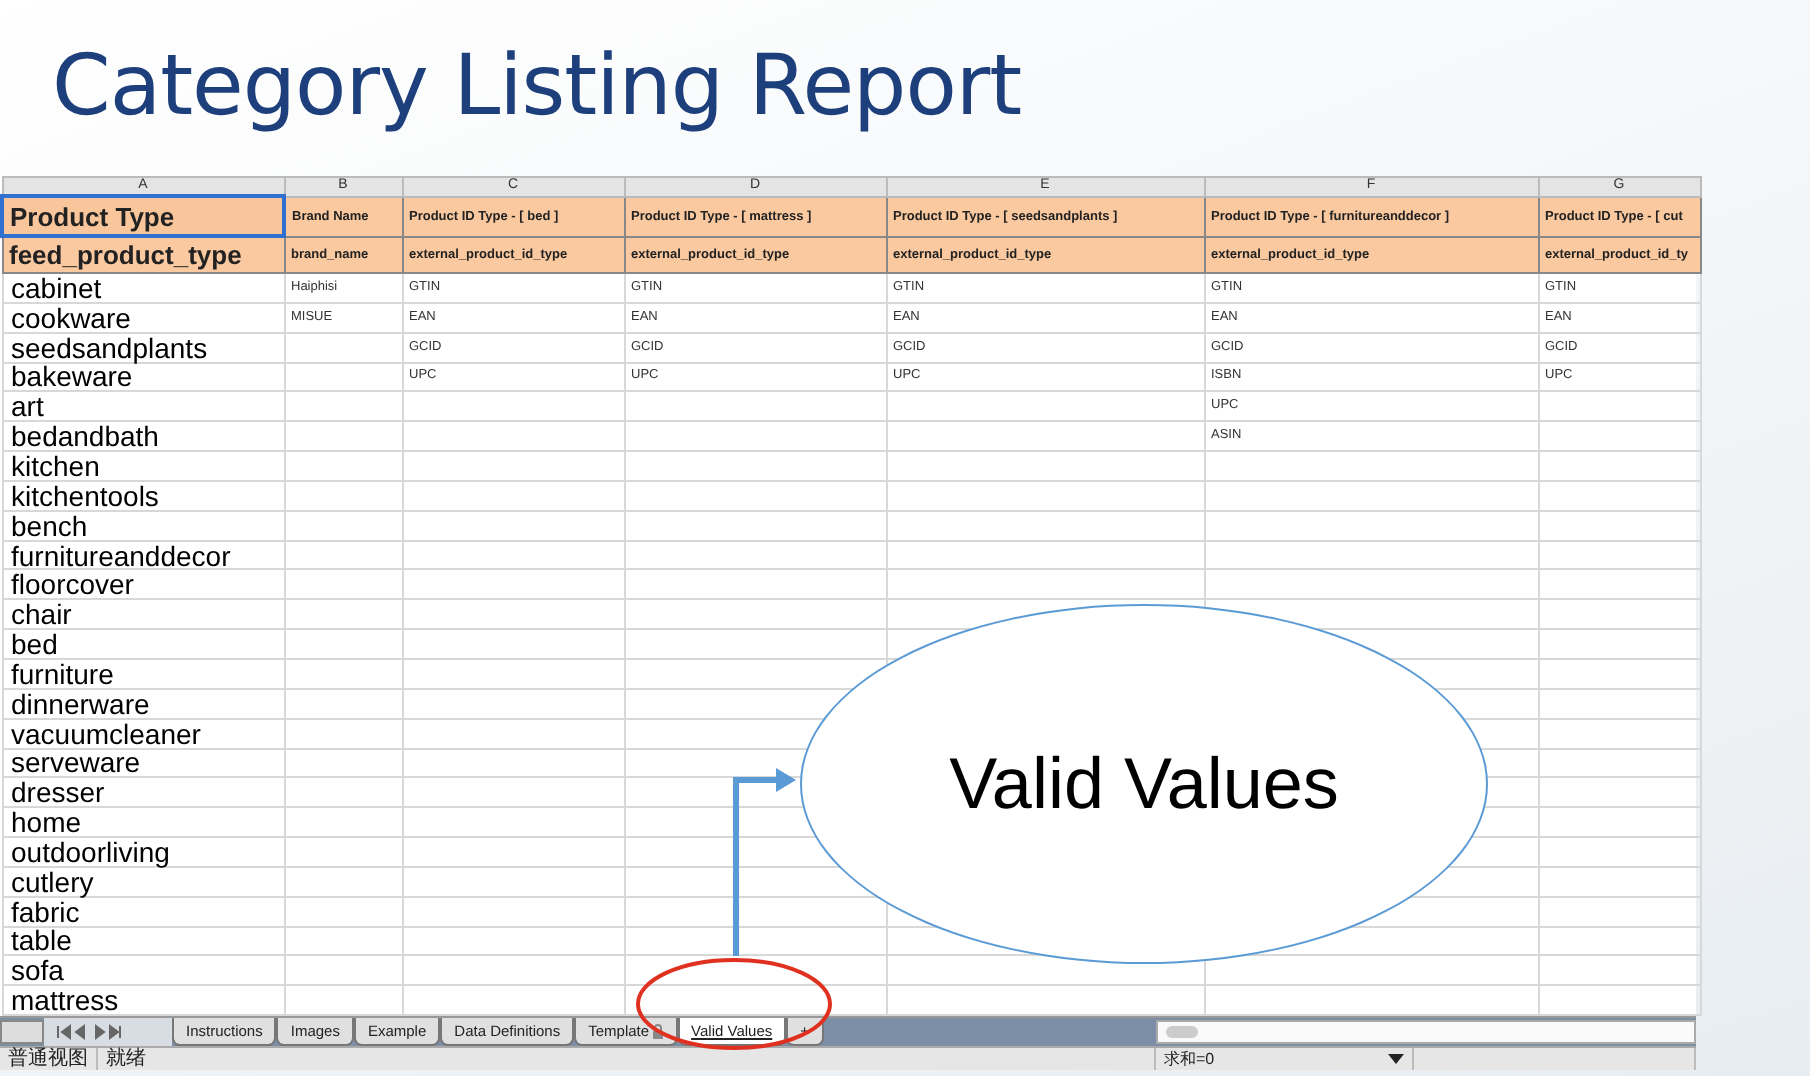  Describe the element at coordinates (143, 288) in the screenshot. I see `table-cell: cabinet` at that location.